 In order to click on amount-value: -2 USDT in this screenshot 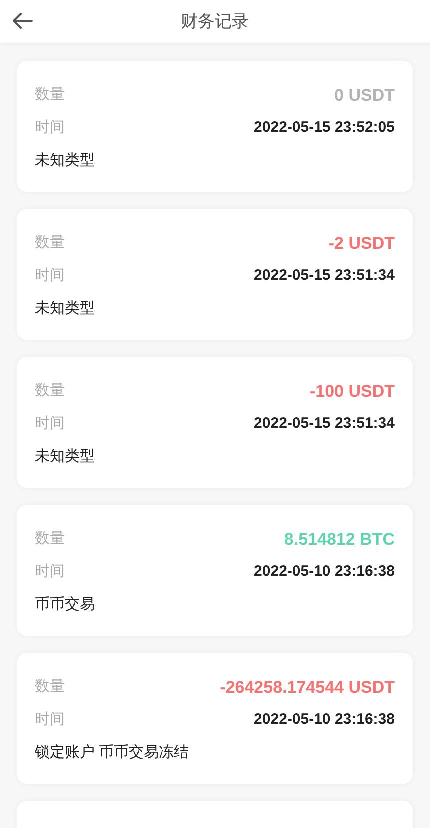, I will do `click(361, 243)`.